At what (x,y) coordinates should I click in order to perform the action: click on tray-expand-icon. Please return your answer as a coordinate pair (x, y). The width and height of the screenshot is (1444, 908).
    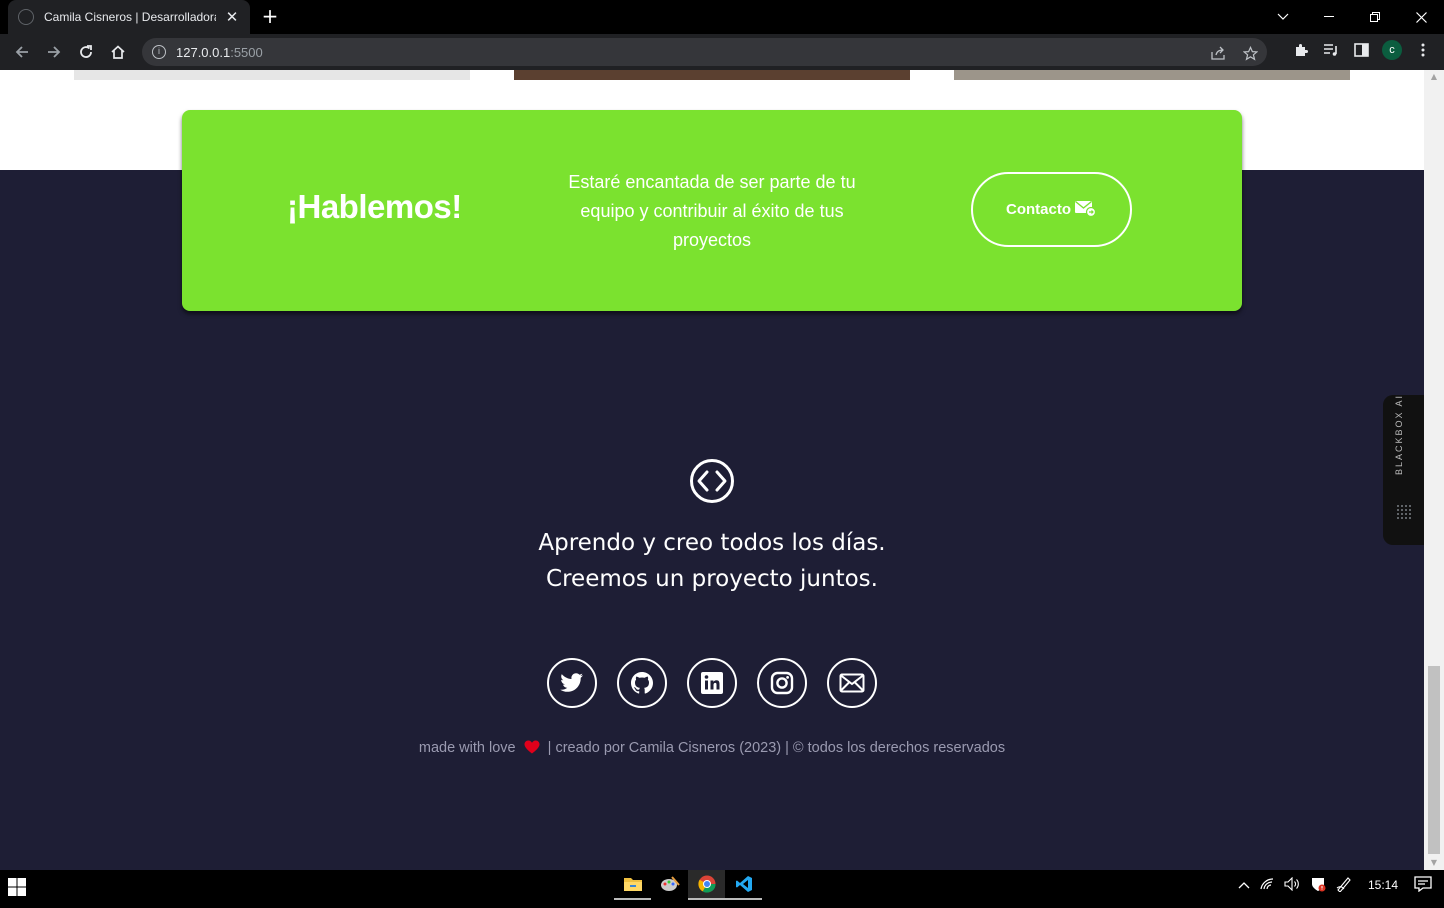
    Looking at the image, I should click on (1244, 885).